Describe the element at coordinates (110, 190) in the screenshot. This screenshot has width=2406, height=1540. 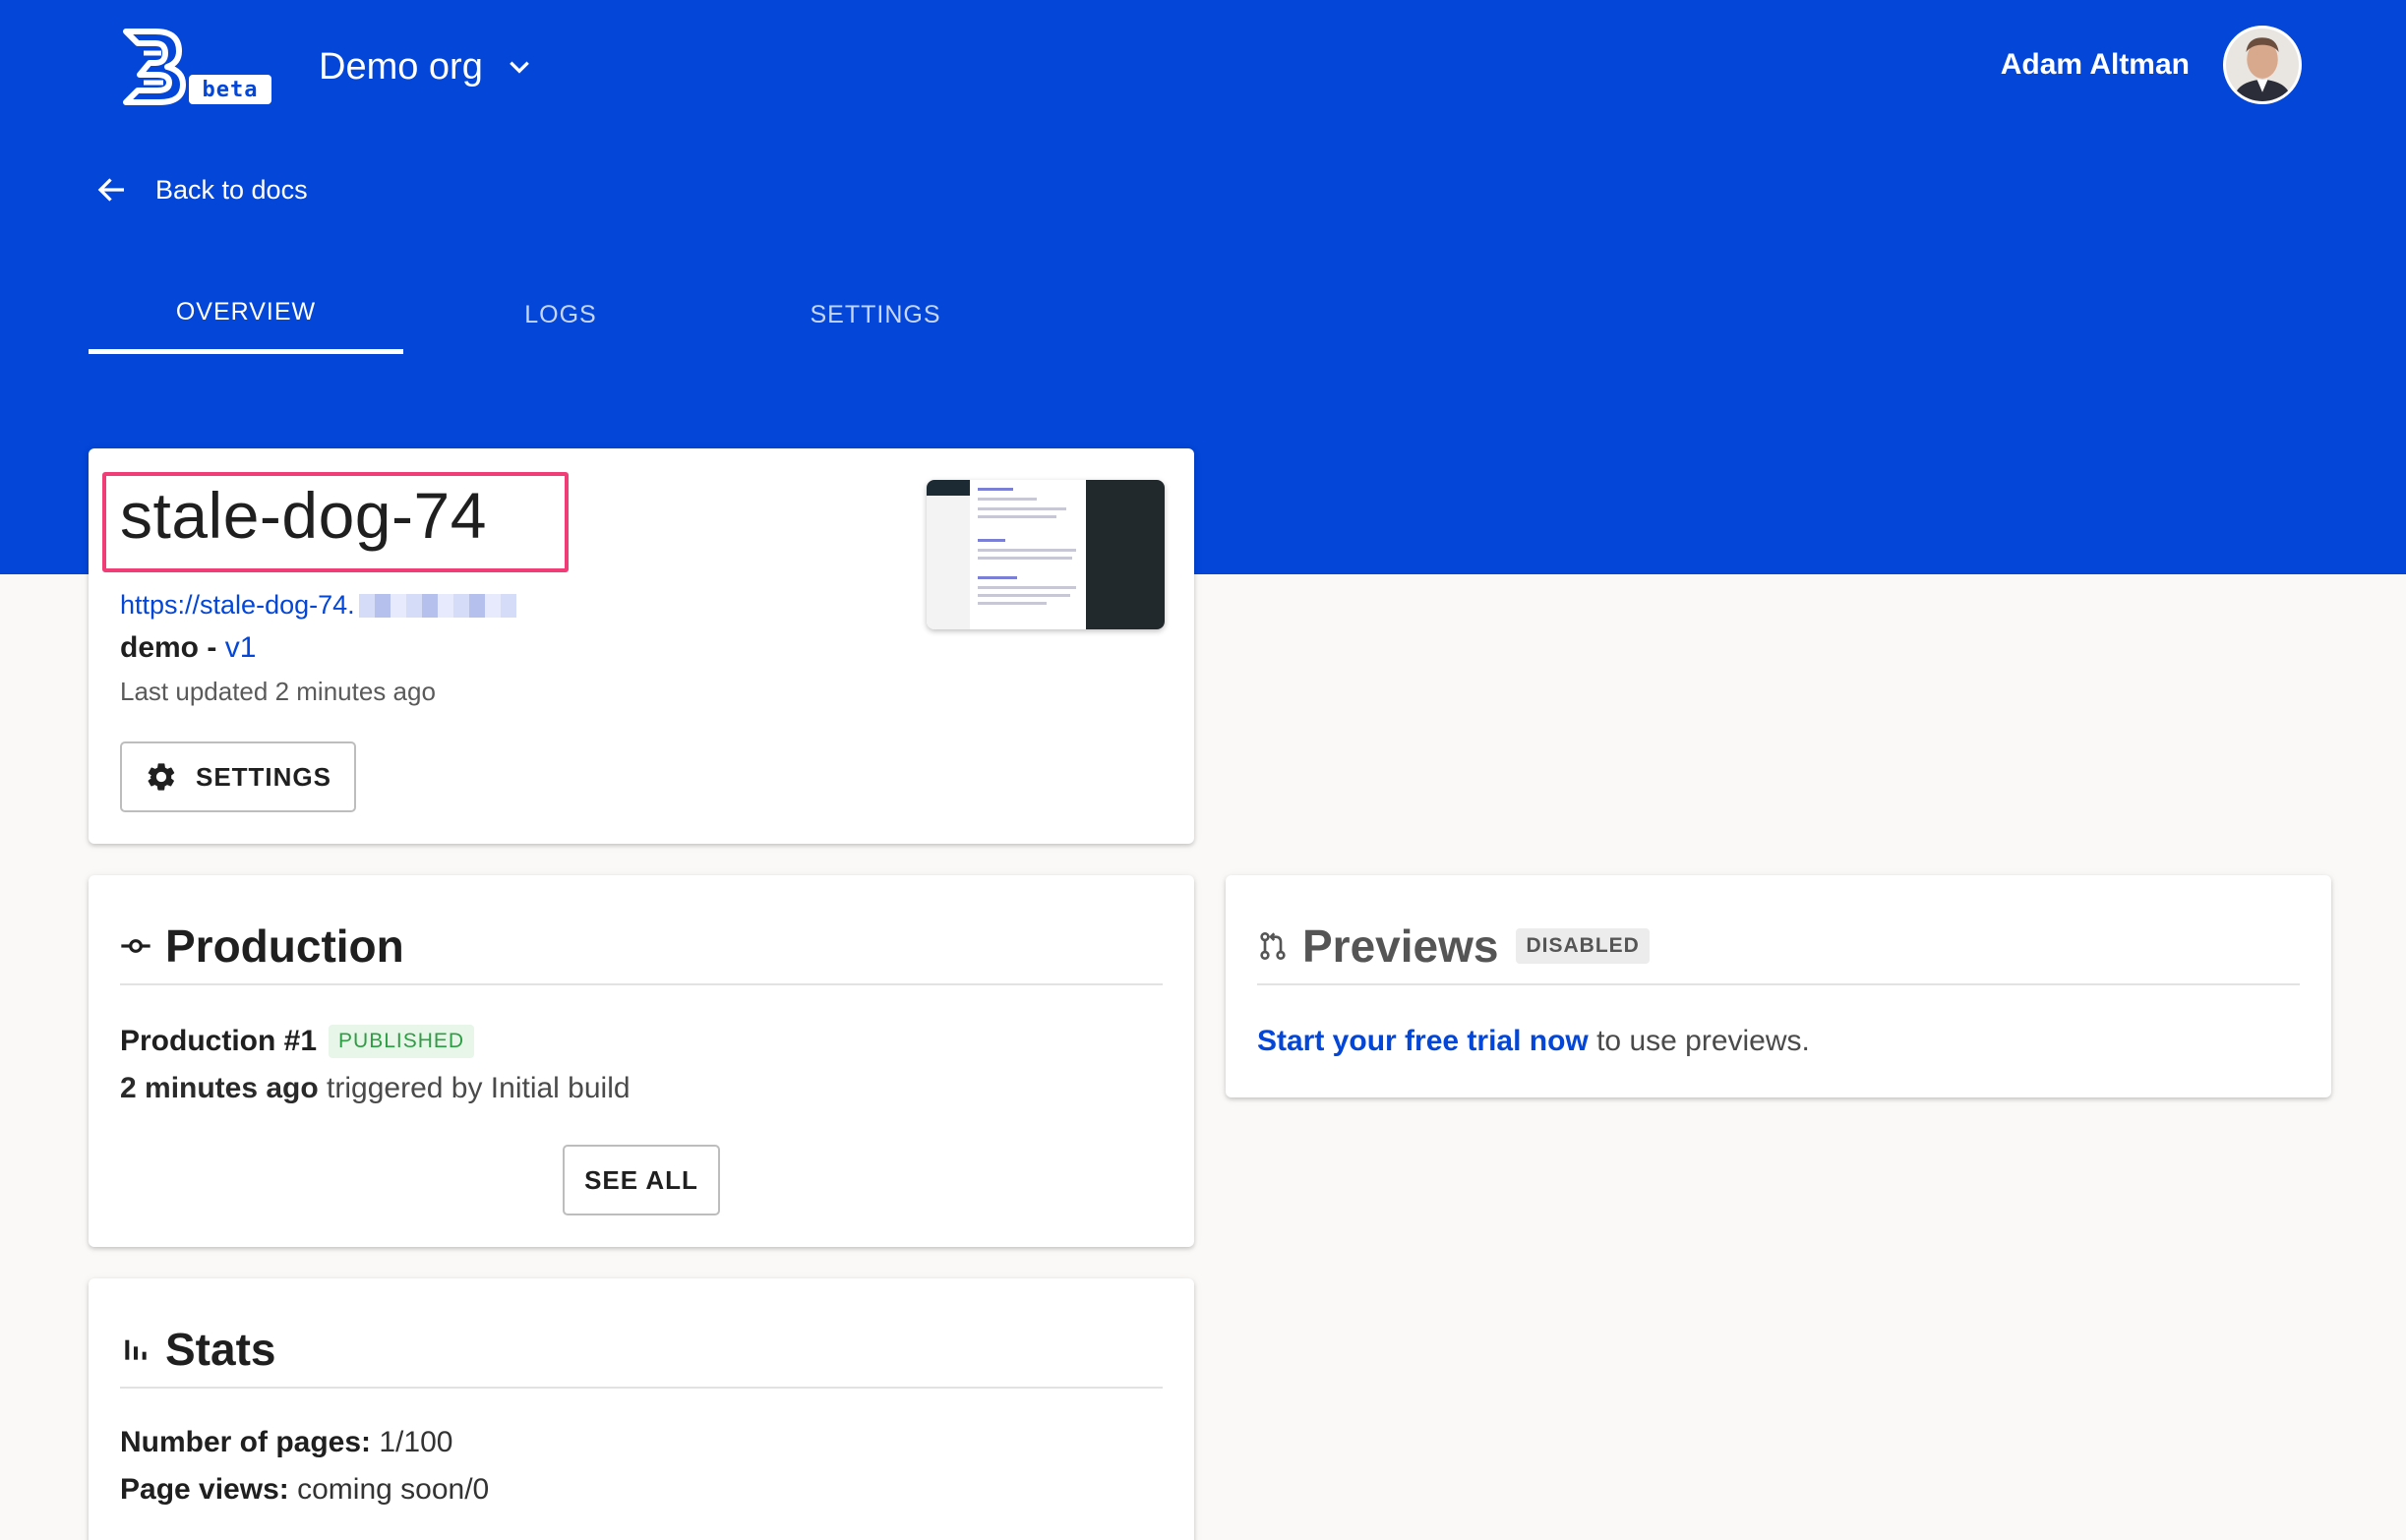
I see `arrow-left-icon` at that location.